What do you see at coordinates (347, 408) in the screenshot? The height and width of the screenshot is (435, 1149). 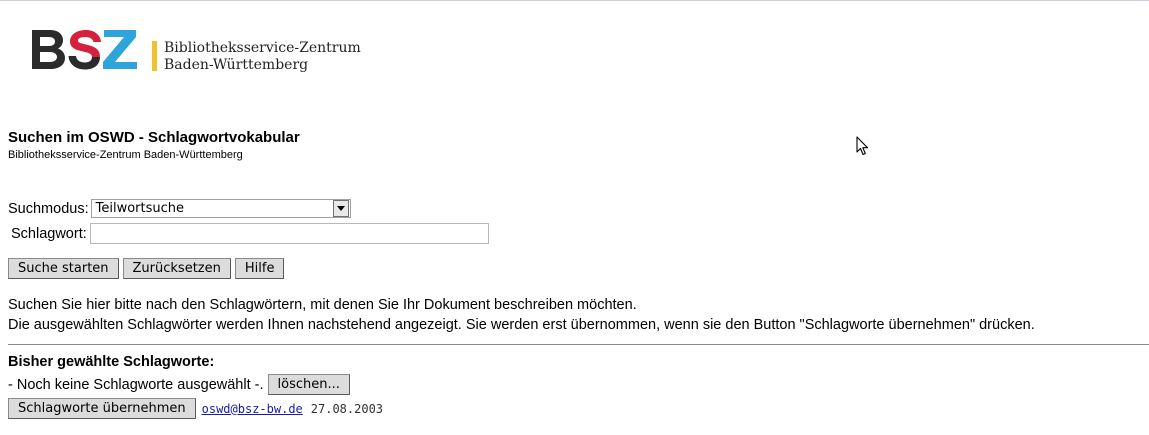 I see `last-updated-date: 27.08.2003` at bounding box center [347, 408].